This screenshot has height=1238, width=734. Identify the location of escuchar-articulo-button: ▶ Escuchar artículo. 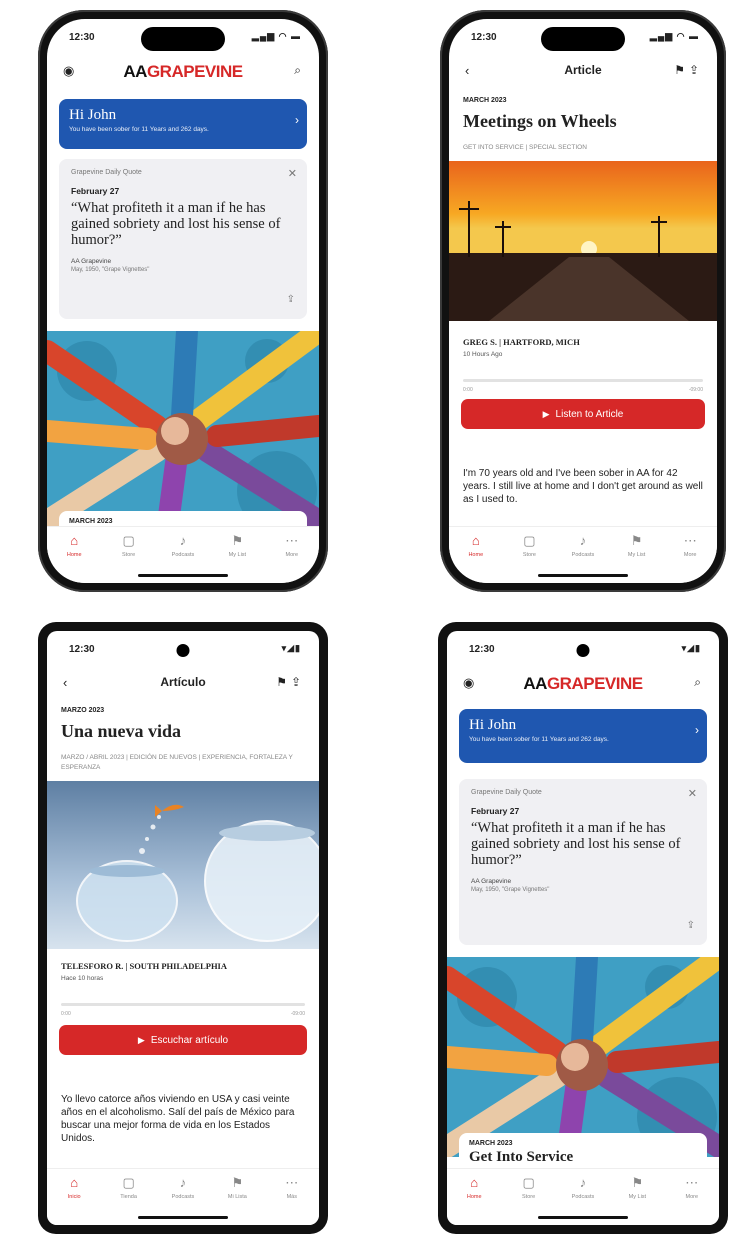
(183, 1040).